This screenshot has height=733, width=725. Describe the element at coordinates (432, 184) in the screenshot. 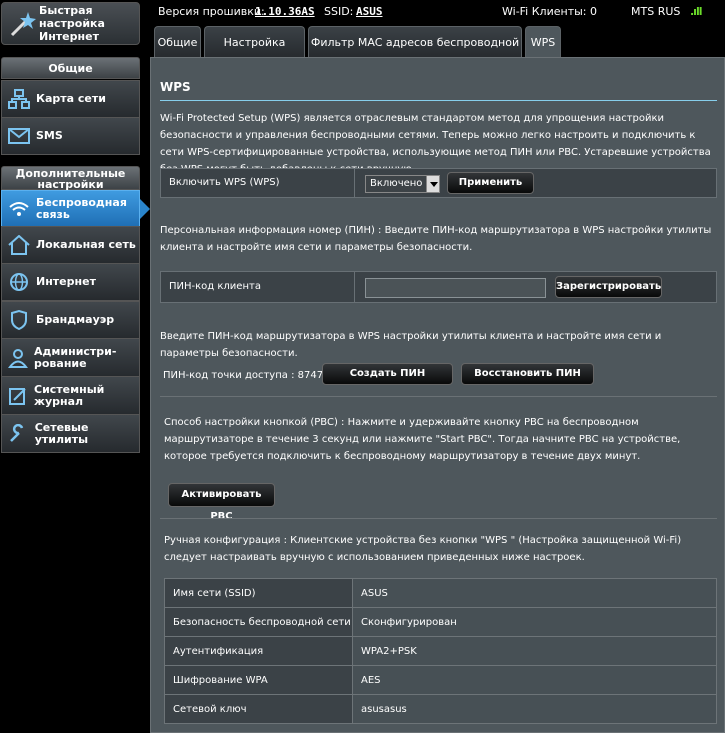

I see `chevron-down-icon` at that location.